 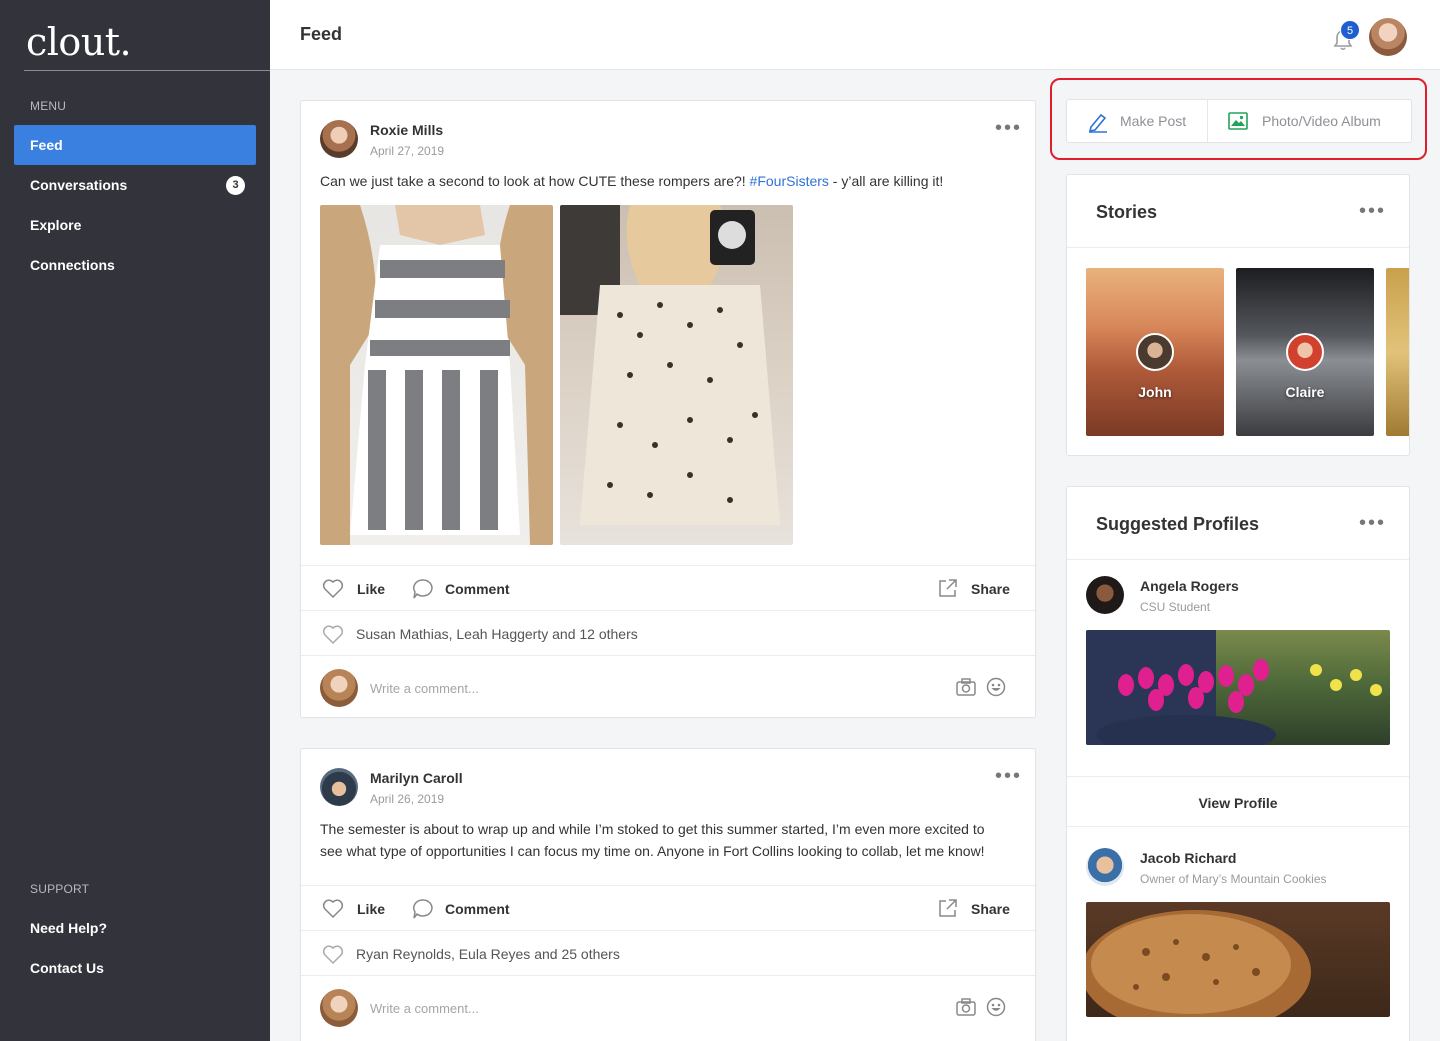 What do you see at coordinates (407, 151) in the screenshot?
I see `post-date: April 27, 2019` at bounding box center [407, 151].